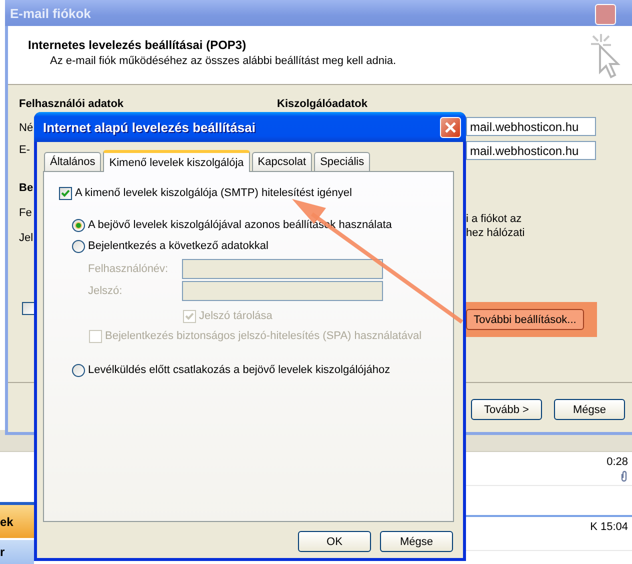 The image size is (632, 564). What do you see at coordinates (450, 127) in the screenshot?
I see `close-icon` at bounding box center [450, 127].